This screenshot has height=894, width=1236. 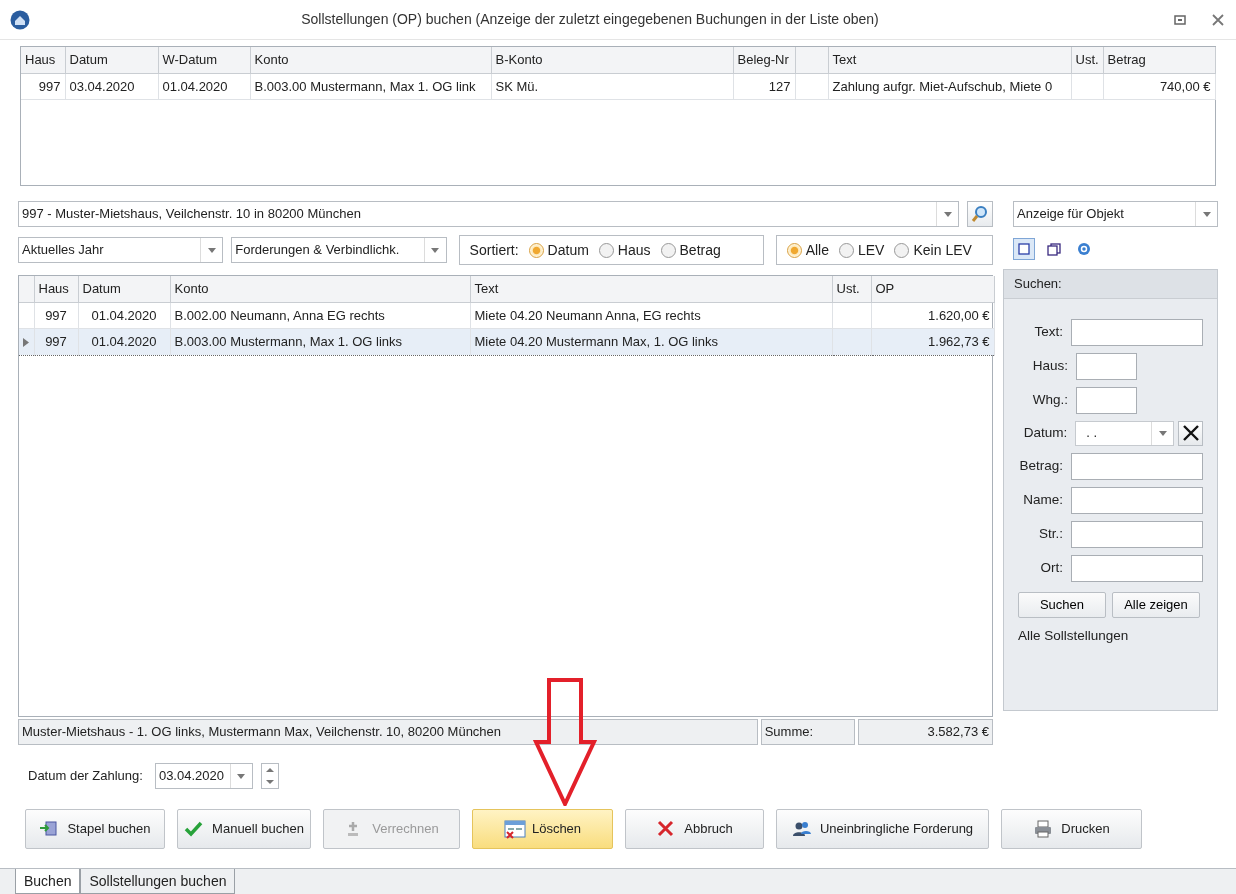 I want to click on batch-icon, so click(x=49, y=829).